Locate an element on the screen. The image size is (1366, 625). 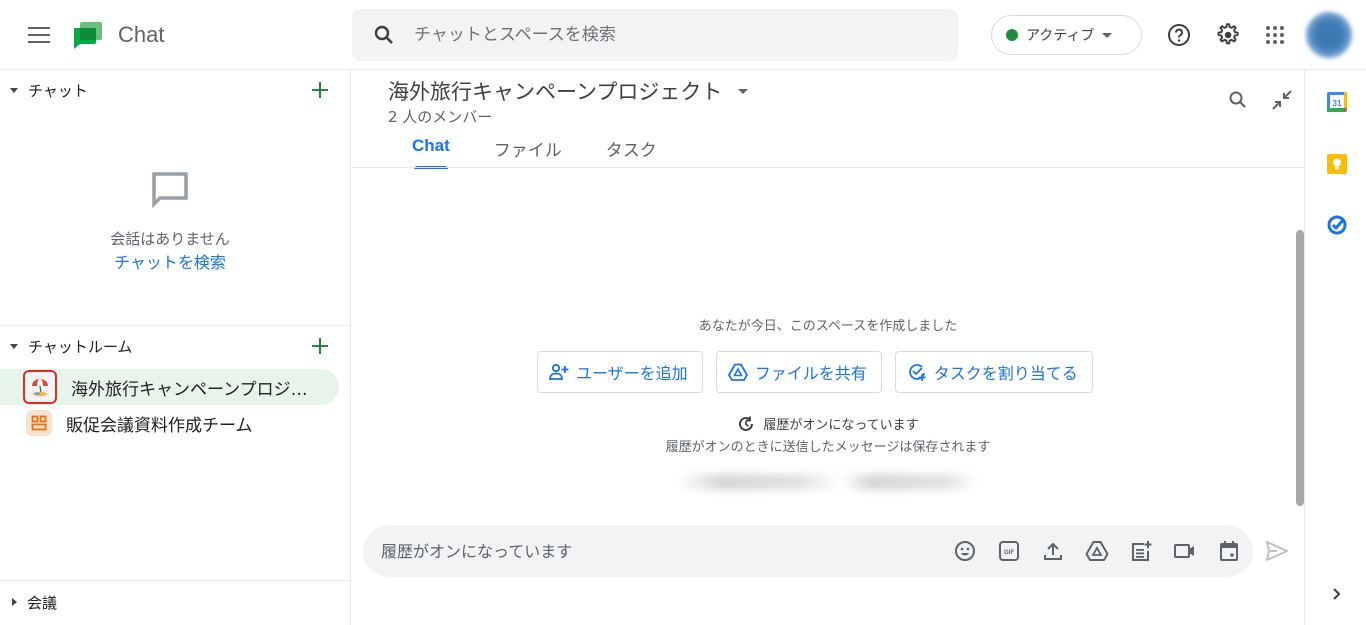
meetings-section-title: 会議 is located at coordinates (42, 602).